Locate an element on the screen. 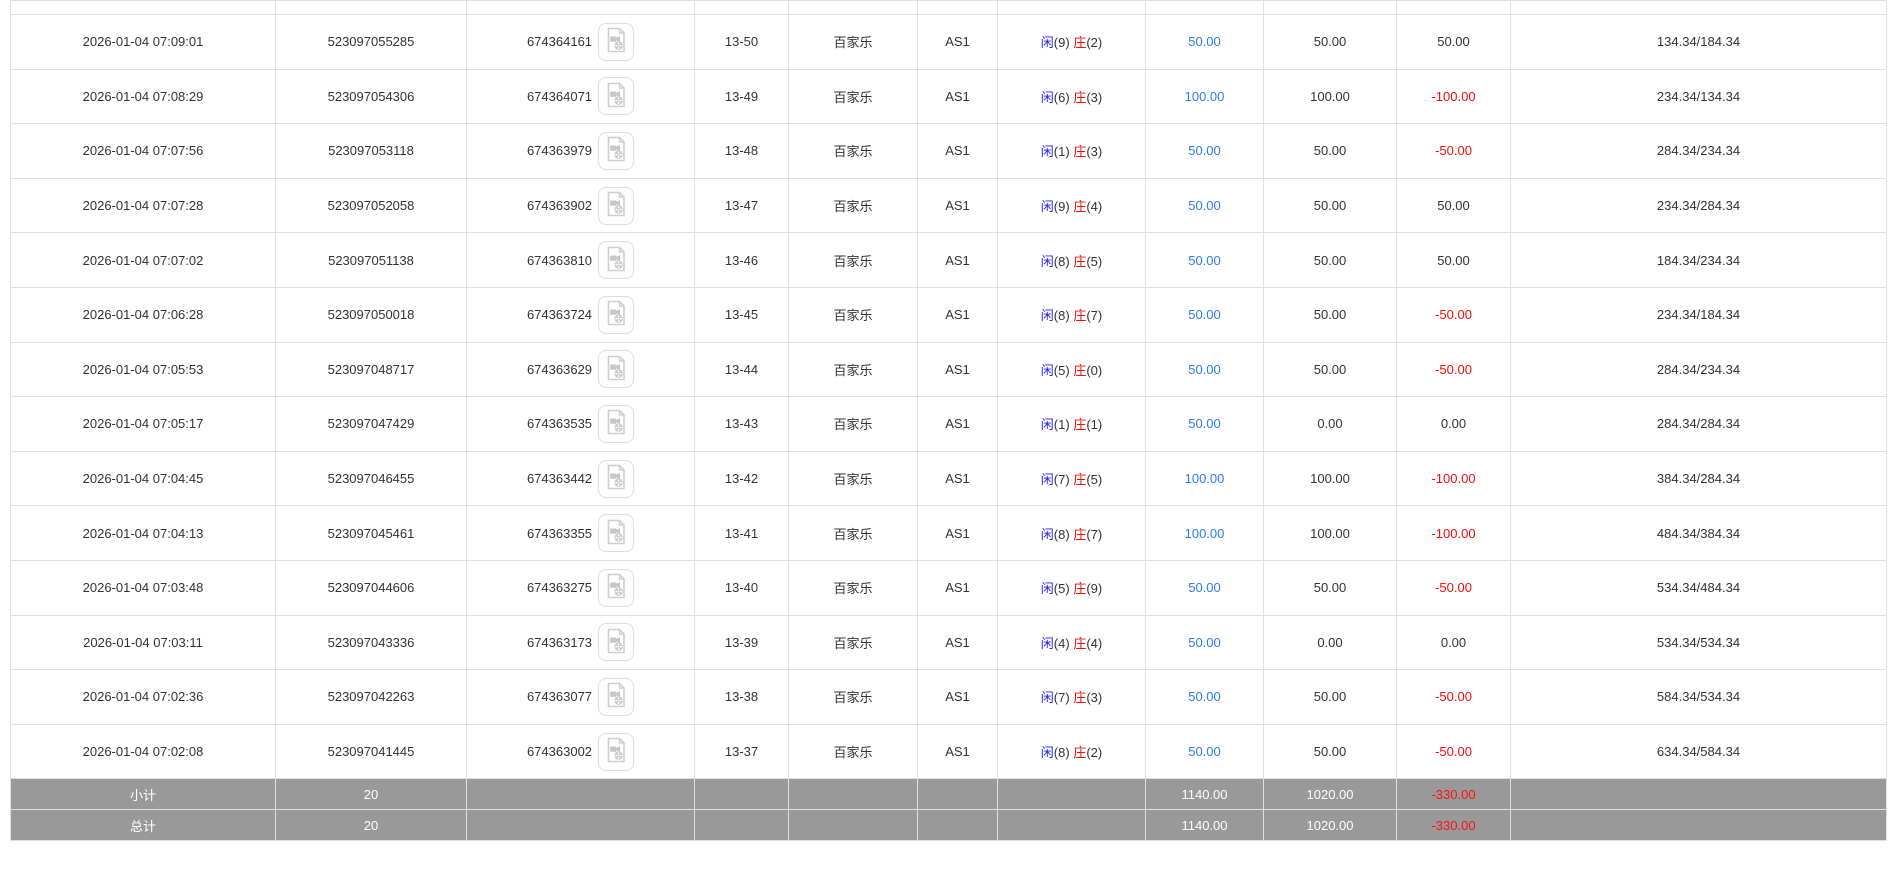  valid-bet-cell: 100.00 is located at coordinates (1330, 533).